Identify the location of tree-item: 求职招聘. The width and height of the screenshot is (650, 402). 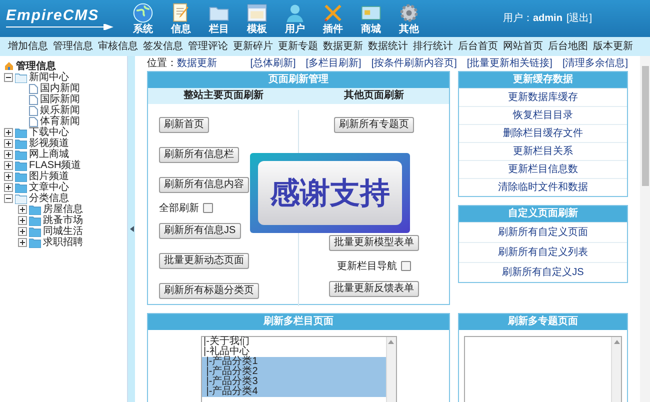
(63, 242).